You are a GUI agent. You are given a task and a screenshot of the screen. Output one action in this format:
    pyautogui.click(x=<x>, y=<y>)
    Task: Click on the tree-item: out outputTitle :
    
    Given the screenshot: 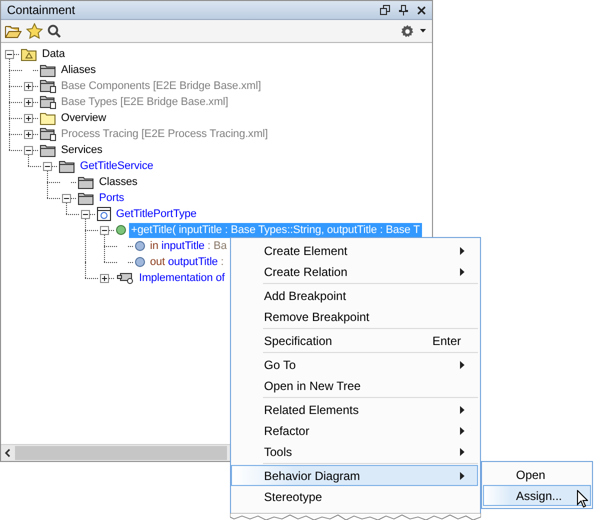 What is the action you would take?
    pyautogui.click(x=187, y=262)
    